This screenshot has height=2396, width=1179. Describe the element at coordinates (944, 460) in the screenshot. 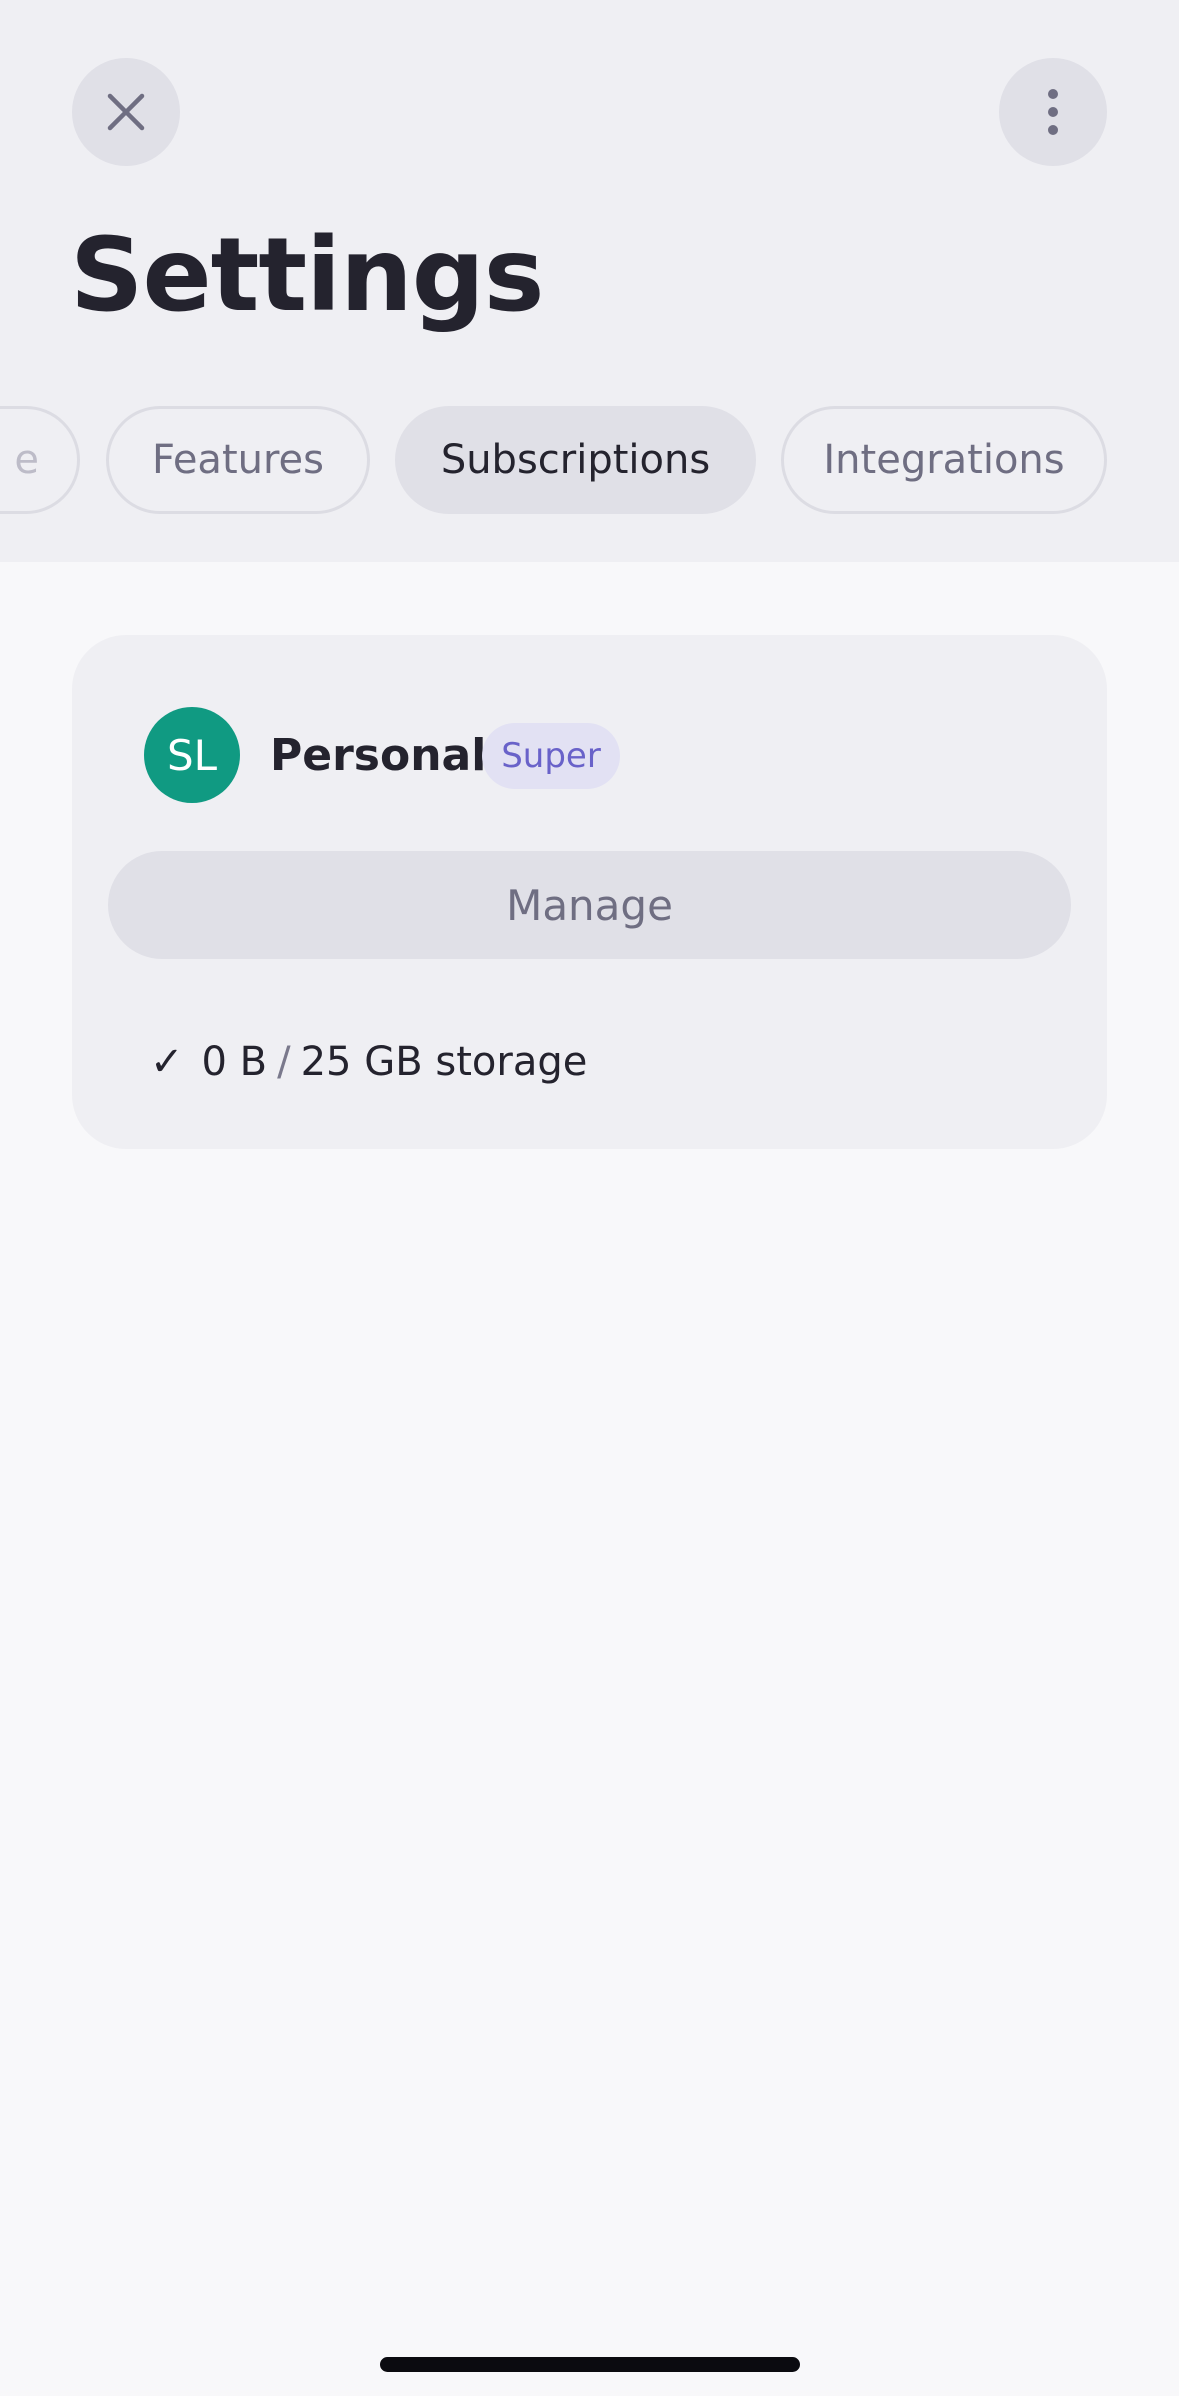

I see `tab-integrations: Integrations` at that location.